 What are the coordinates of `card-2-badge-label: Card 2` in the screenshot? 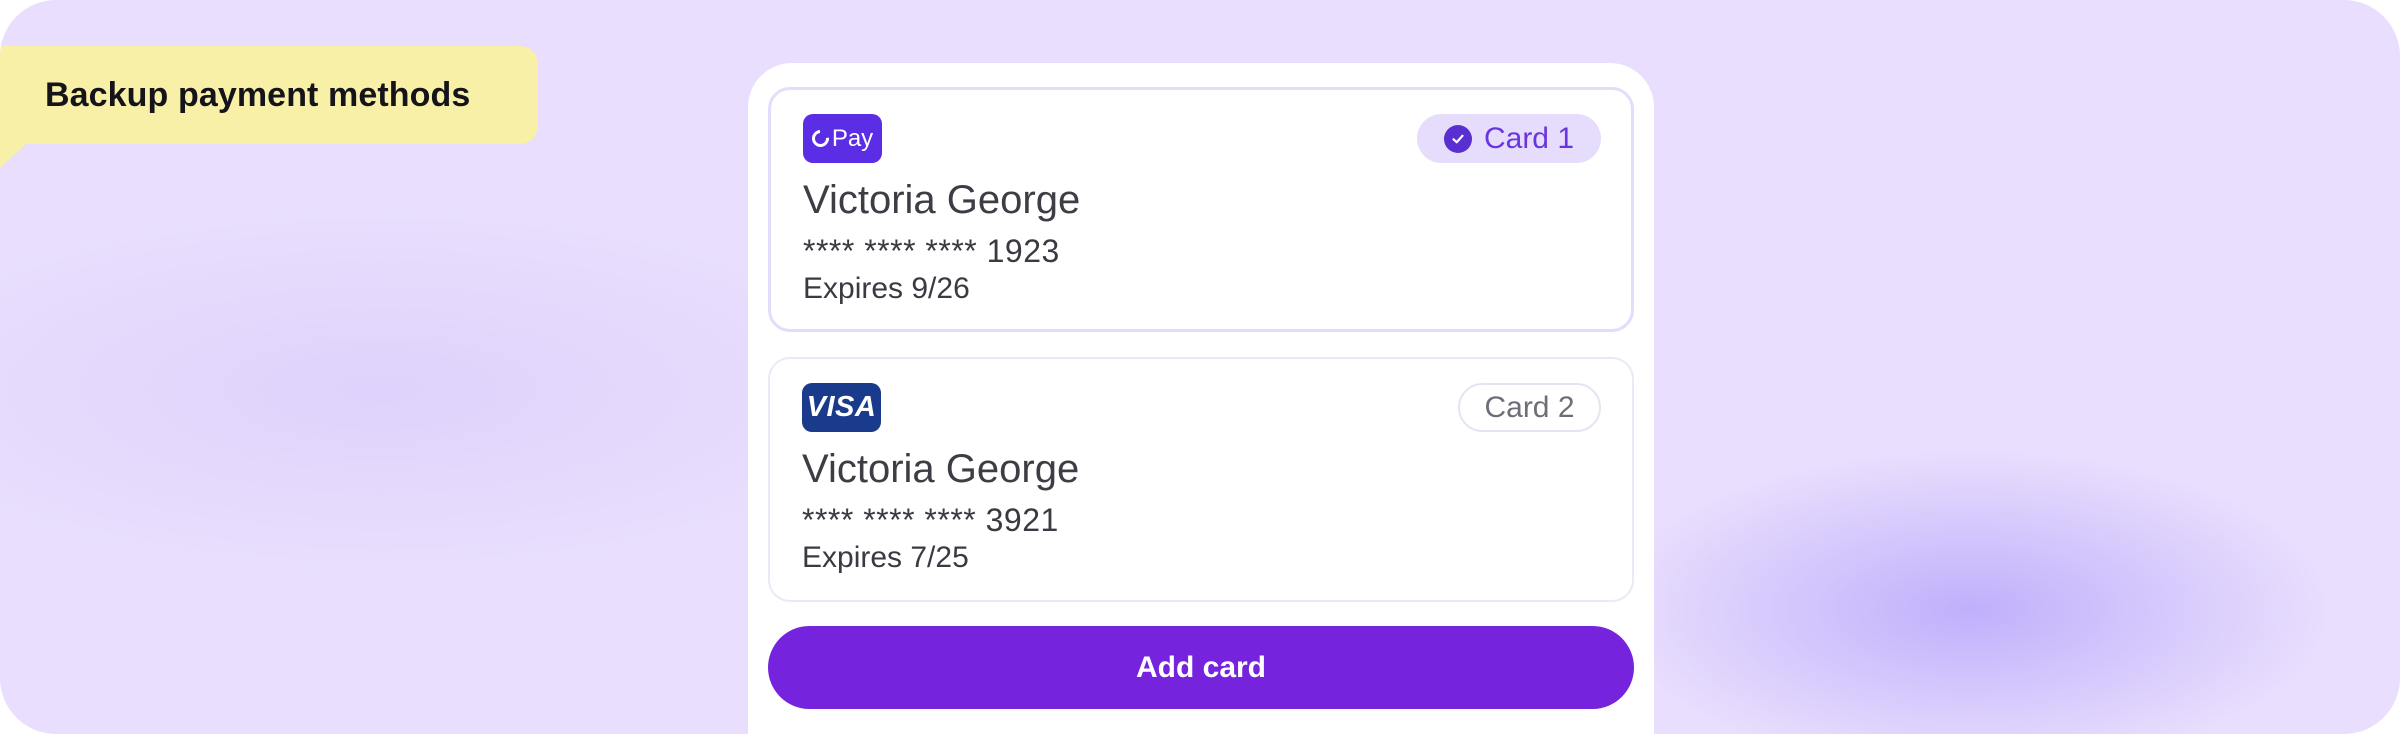 It's located at (1529, 407).